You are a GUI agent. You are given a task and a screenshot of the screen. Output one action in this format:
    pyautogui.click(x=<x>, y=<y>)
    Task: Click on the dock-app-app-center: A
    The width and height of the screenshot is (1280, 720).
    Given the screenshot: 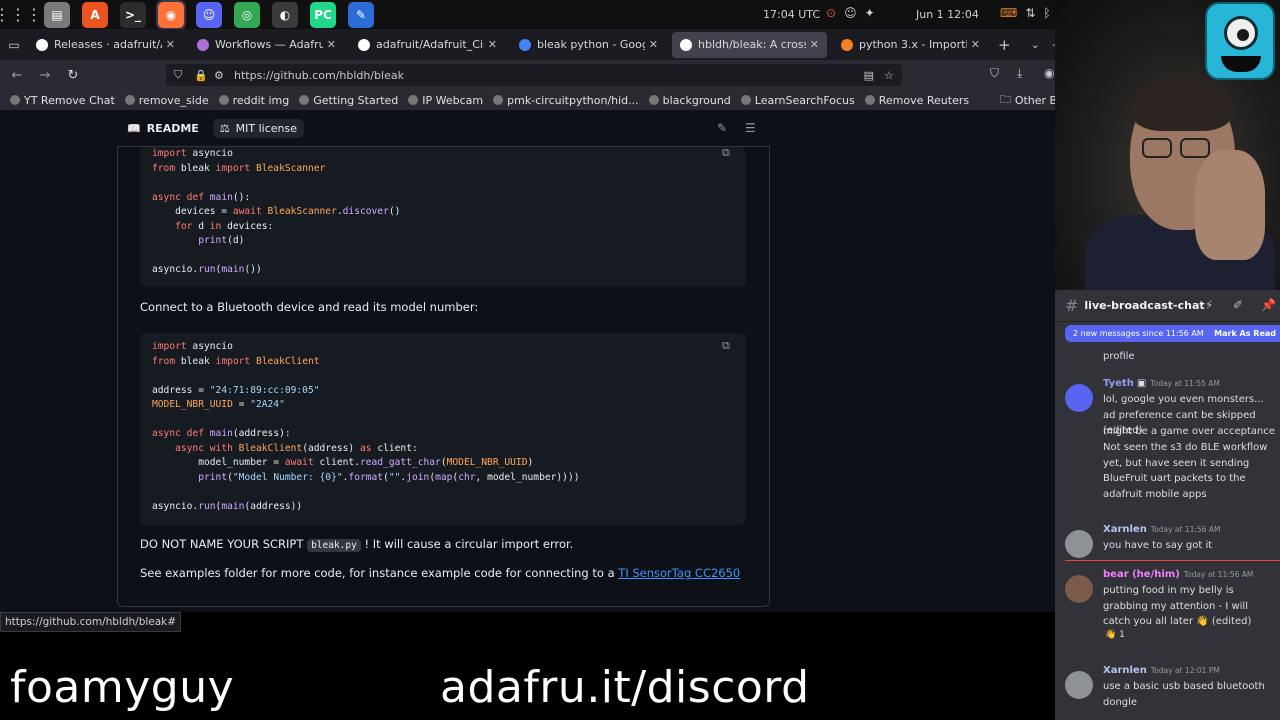 What is the action you would take?
    pyautogui.click(x=95, y=14)
    